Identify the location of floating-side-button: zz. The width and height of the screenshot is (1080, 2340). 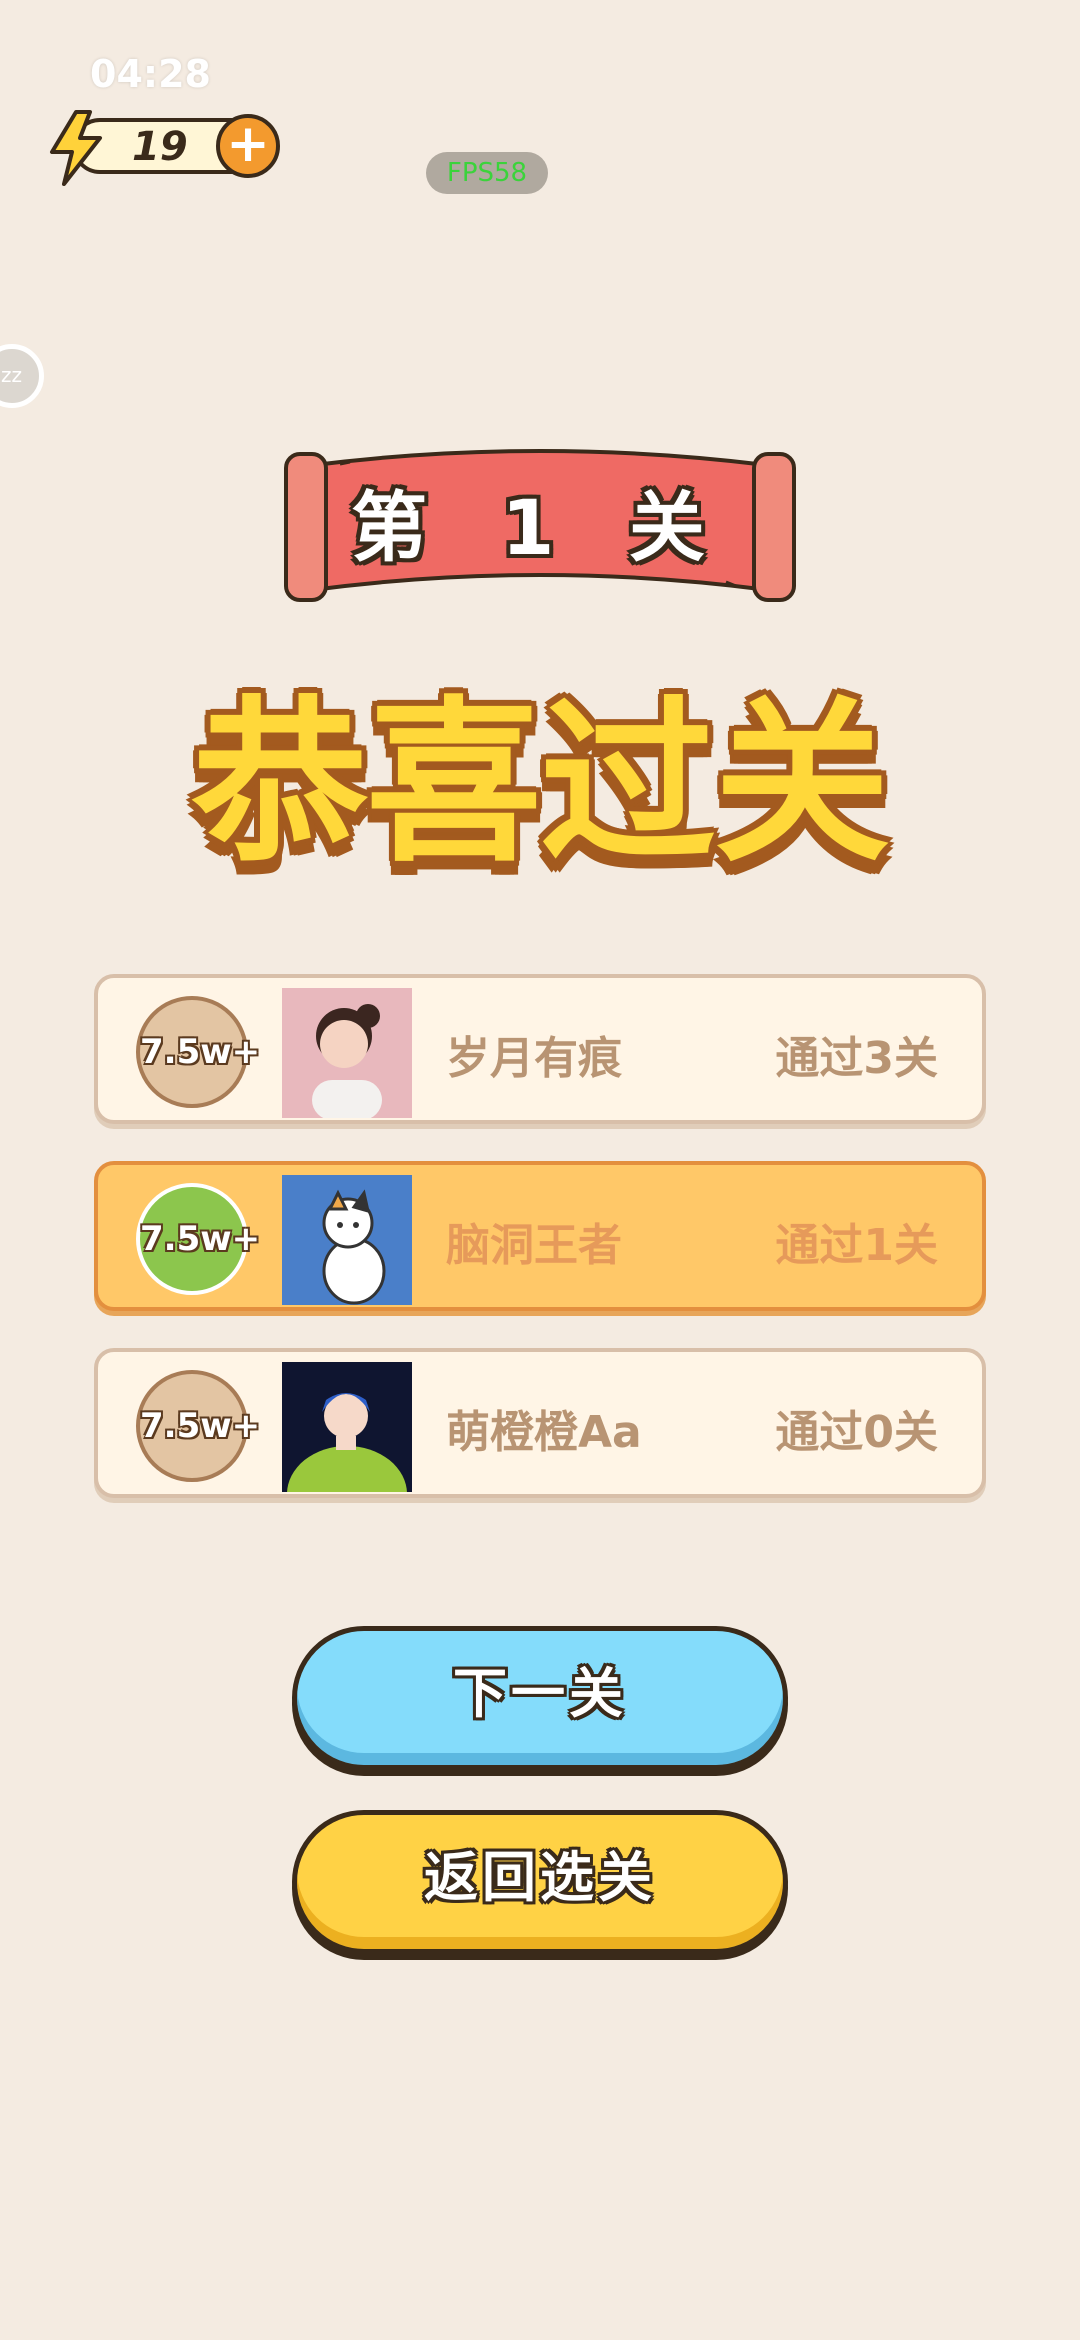
(22, 376).